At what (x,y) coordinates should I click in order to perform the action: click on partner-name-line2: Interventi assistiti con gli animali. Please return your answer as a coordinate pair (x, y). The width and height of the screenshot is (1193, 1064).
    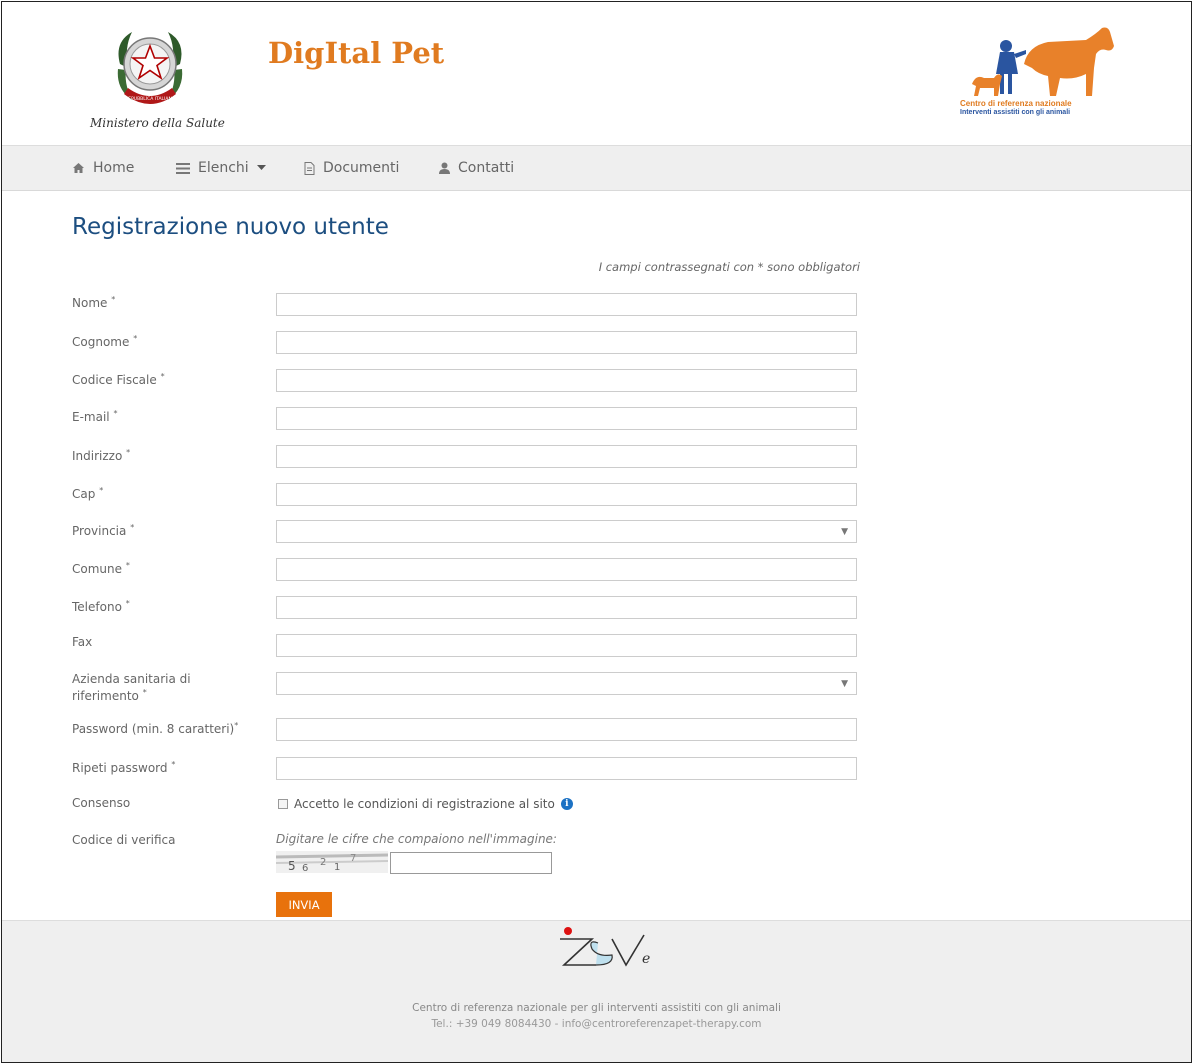
    Looking at the image, I should click on (1015, 112).